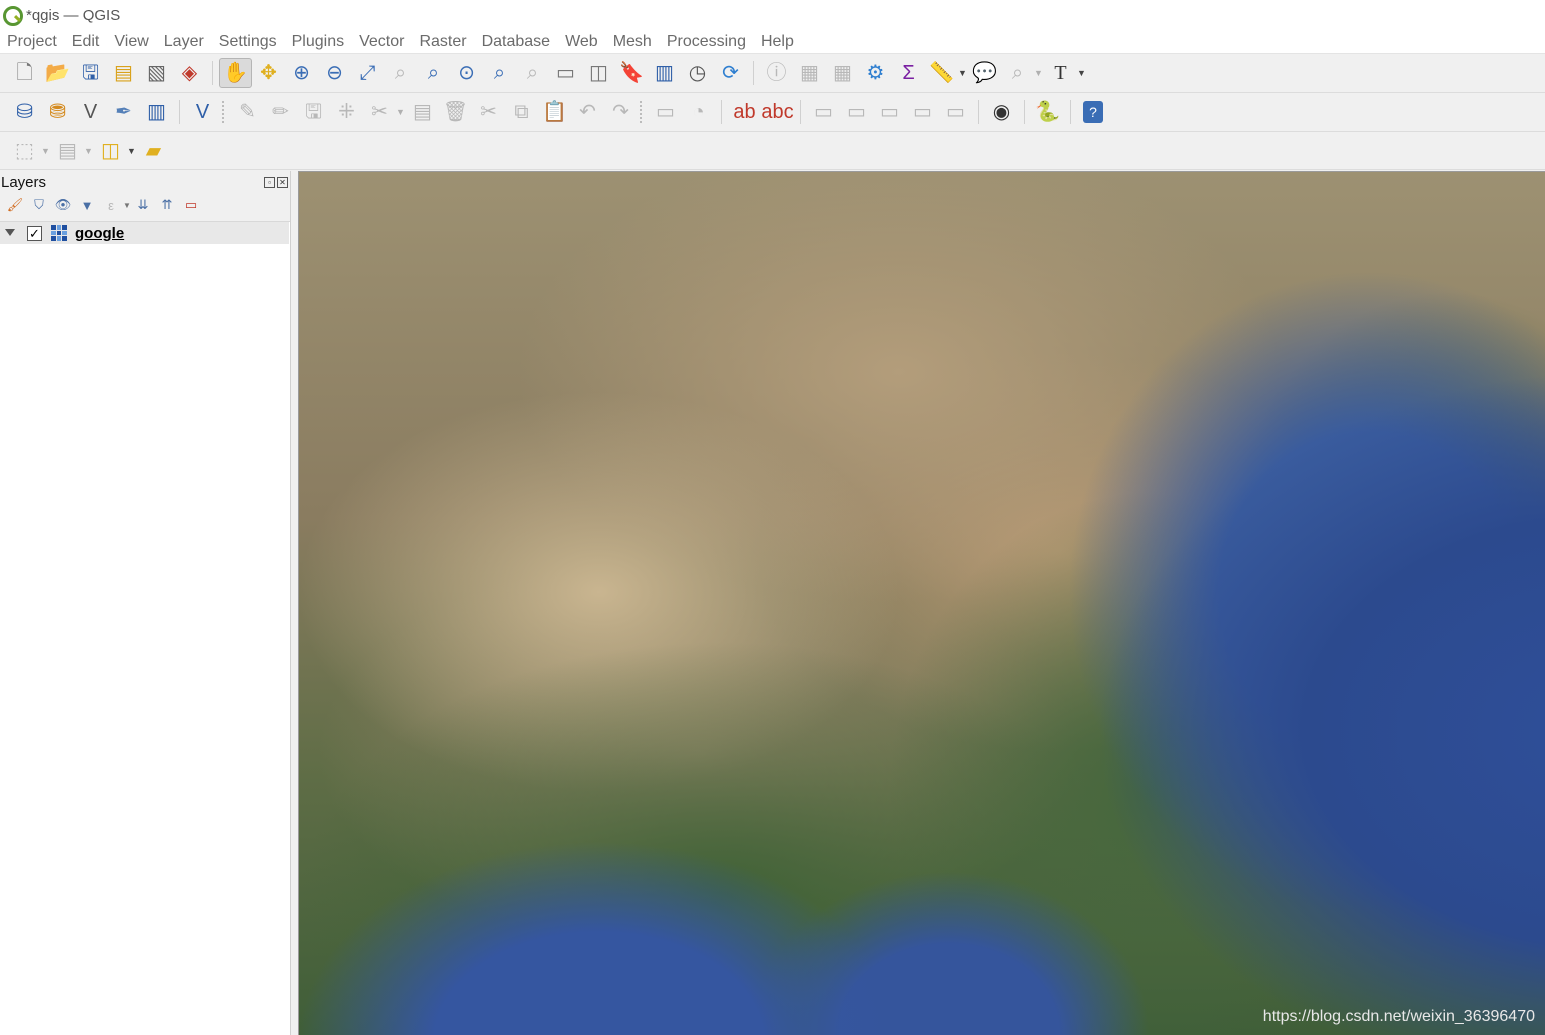 This screenshot has width=1545, height=1035. I want to click on menu-mesh: Mesh, so click(632, 42).